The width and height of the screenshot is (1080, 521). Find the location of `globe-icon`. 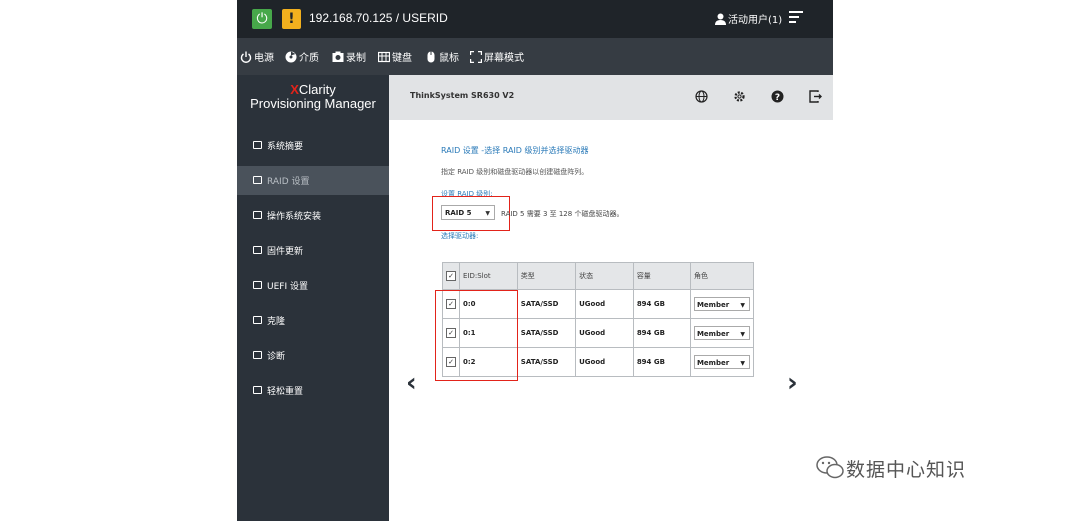

globe-icon is located at coordinates (701, 96).